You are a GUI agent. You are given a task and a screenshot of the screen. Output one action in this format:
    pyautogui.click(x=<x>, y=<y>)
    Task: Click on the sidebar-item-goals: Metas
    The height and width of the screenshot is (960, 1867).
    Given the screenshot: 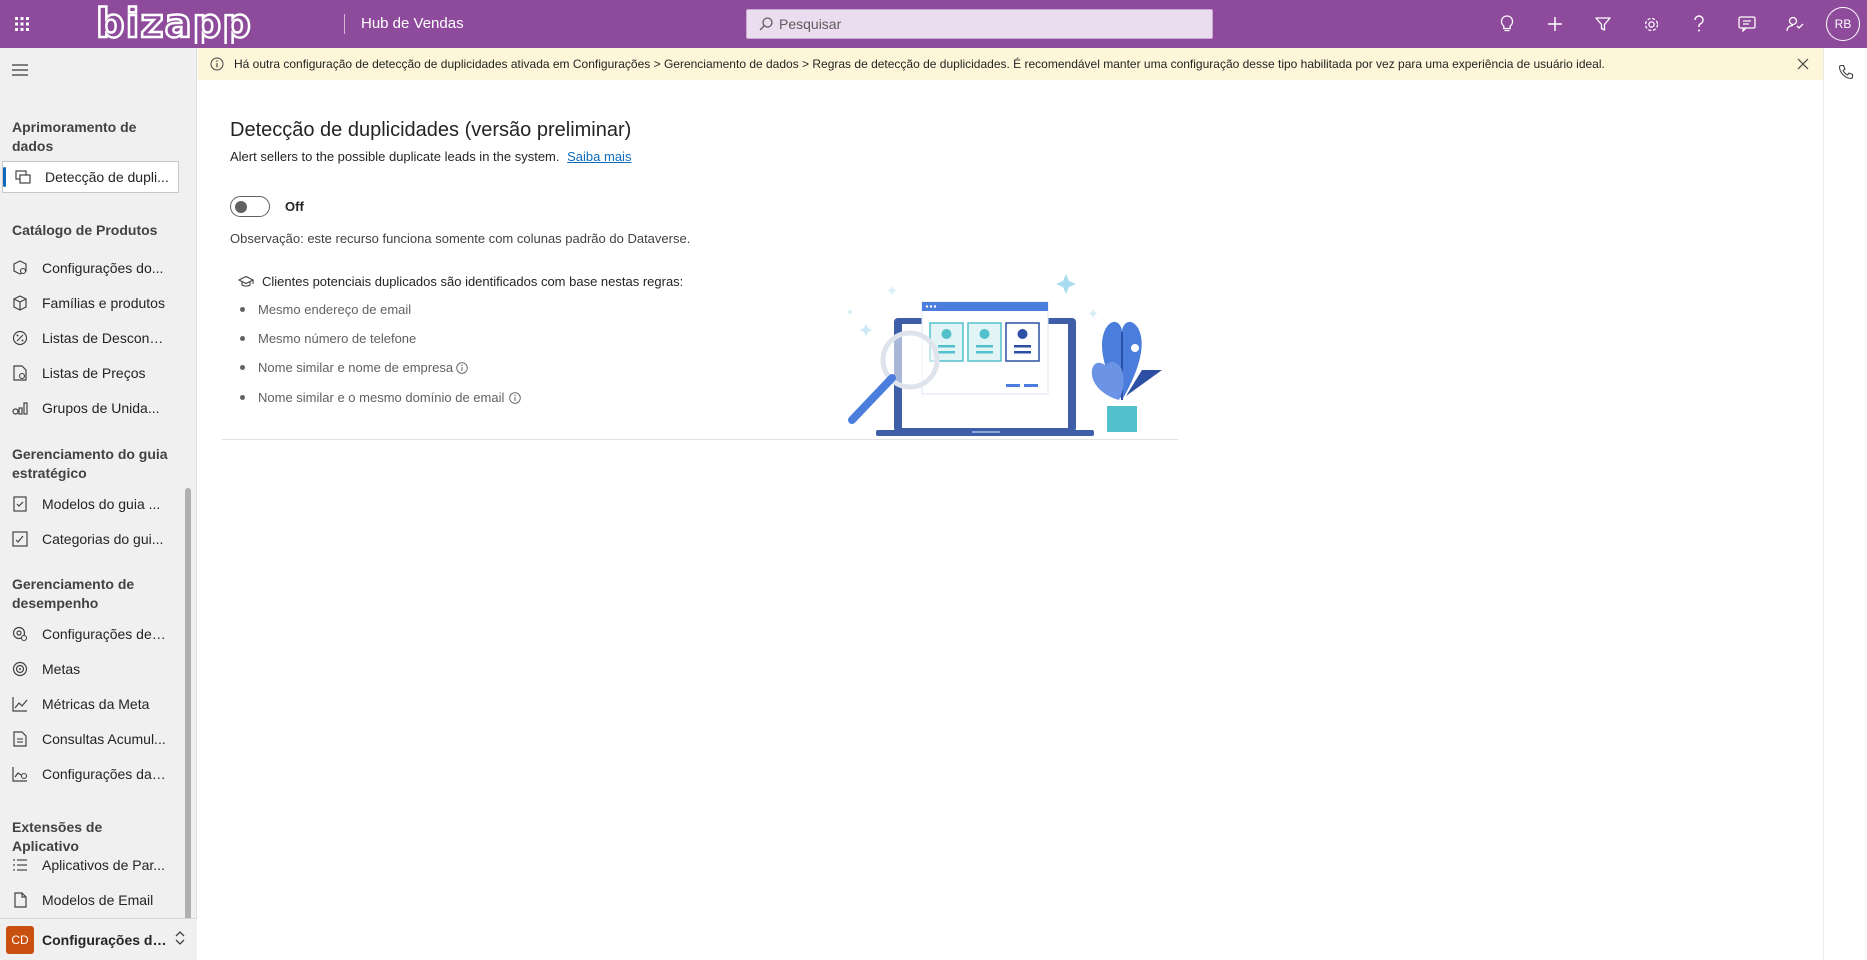 What is the action you would take?
    pyautogui.click(x=90, y=669)
    